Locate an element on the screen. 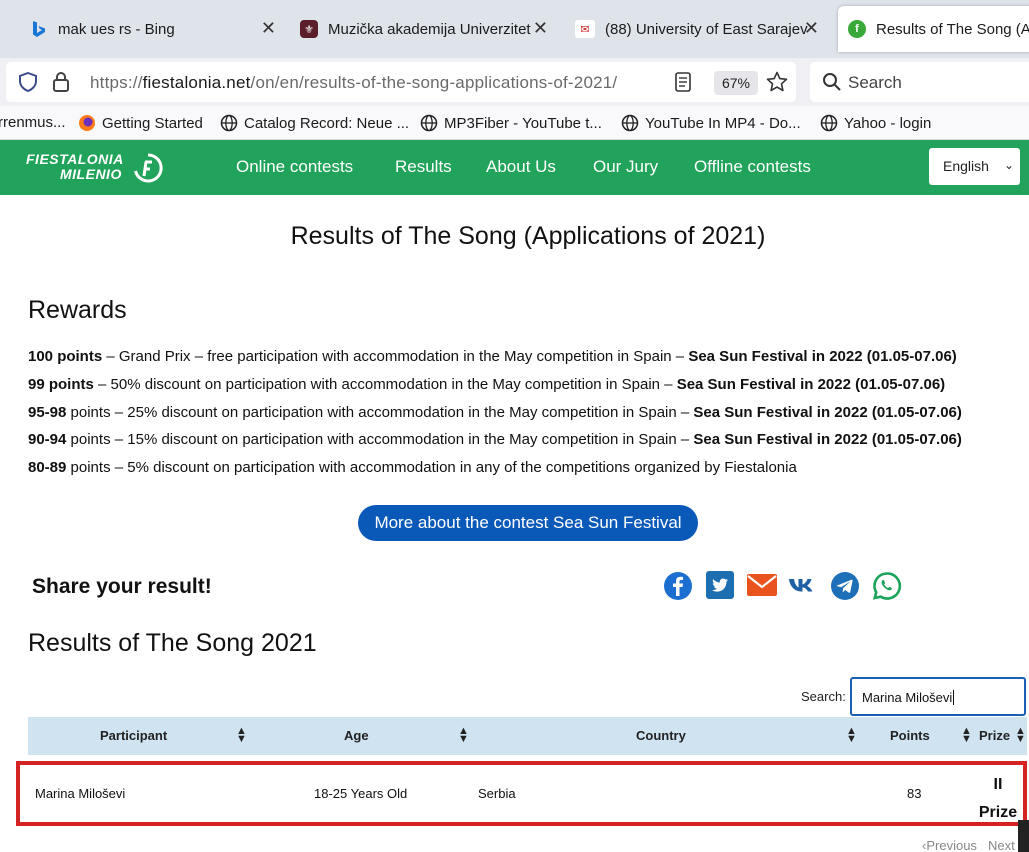 Image resolution: width=1029 pixels, height=852 pixels. search-placeholder: Search is located at coordinates (875, 82).